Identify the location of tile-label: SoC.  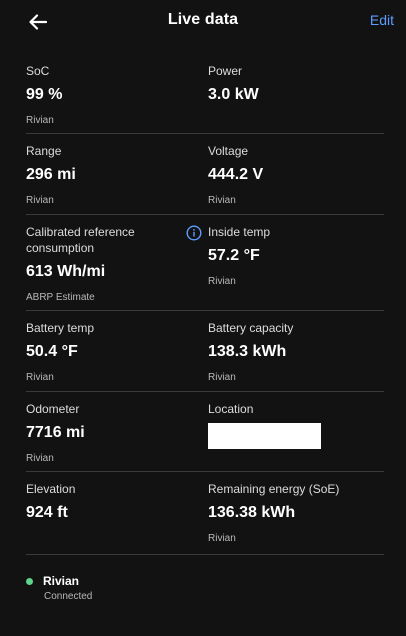
(38, 71).